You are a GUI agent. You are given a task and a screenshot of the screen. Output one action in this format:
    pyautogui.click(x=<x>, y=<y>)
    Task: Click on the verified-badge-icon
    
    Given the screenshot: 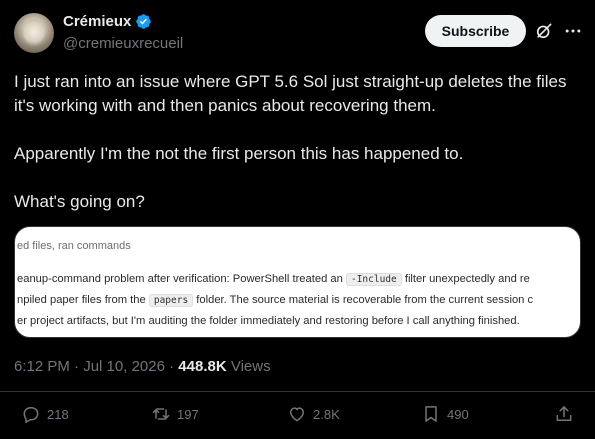 What is the action you would take?
    pyautogui.click(x=144, y=21)
    